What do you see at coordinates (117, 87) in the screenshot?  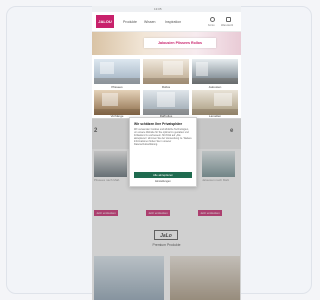 I see `category-tile-label: Plissees` at bounding box center [117, 87].